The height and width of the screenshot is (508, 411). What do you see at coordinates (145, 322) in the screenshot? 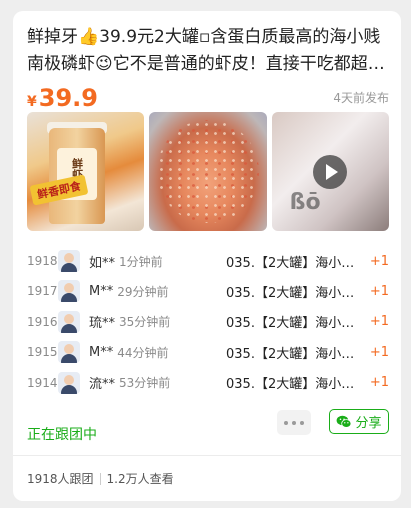
I see `order-time: 35分钟前` at bounding box center [145, 322].